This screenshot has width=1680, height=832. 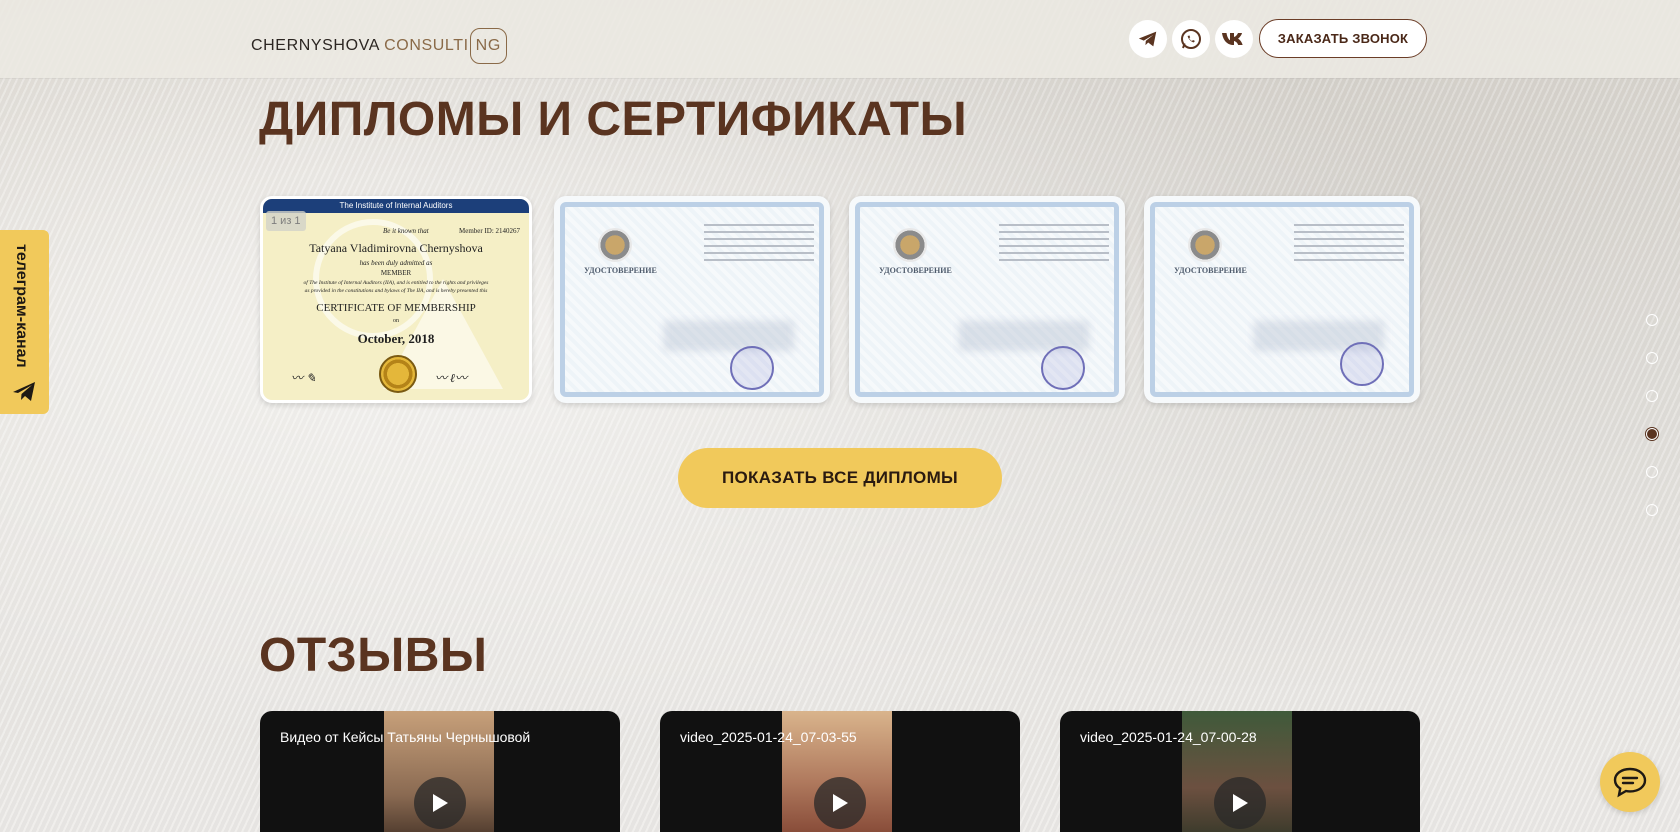 I want to click on cert-on: on, so click(x=396, y=321).